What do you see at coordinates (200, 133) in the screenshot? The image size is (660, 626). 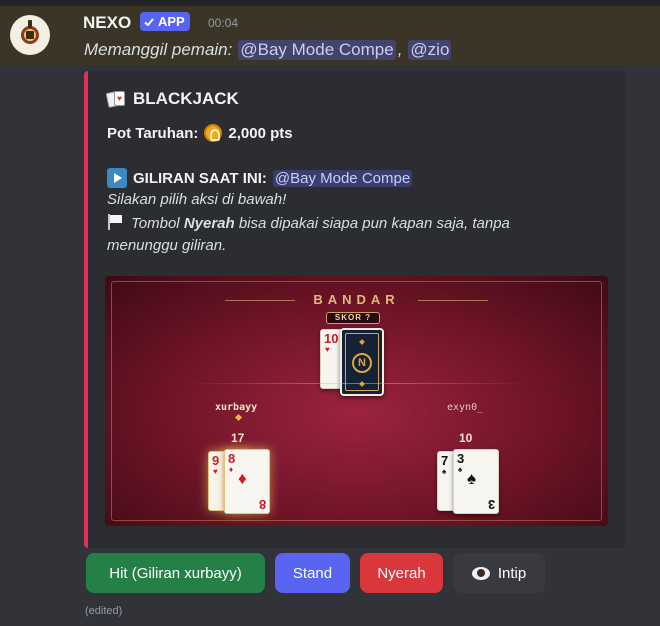 I see `pot-line: Pot Taruhan: 2,000 pts` at bounding box center [200, 133].